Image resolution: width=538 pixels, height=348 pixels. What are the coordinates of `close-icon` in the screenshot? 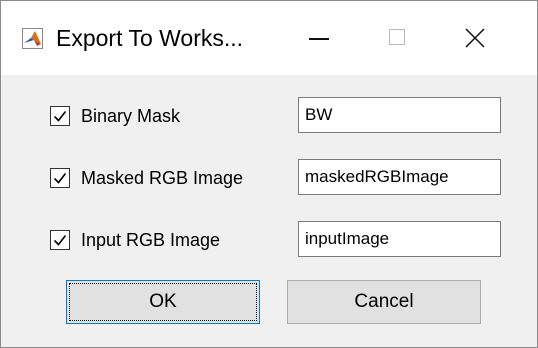 It's located at (475, 38).